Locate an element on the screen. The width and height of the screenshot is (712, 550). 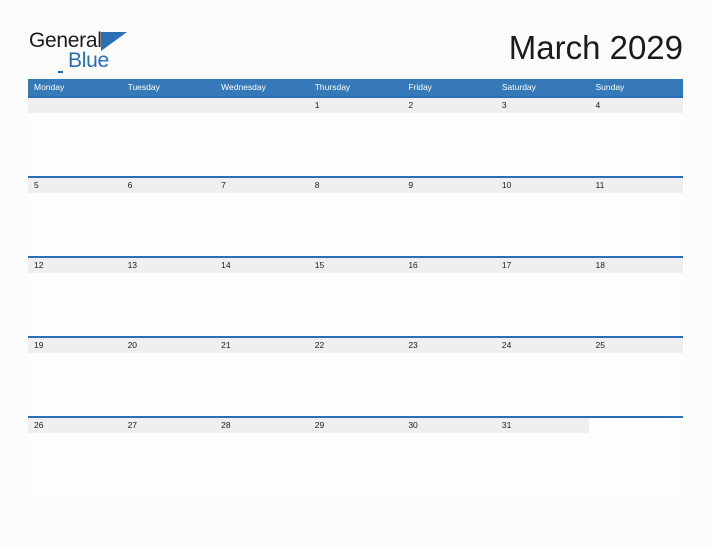
weekday-wednesday: Wednesday is located at coordinates (243, 87).